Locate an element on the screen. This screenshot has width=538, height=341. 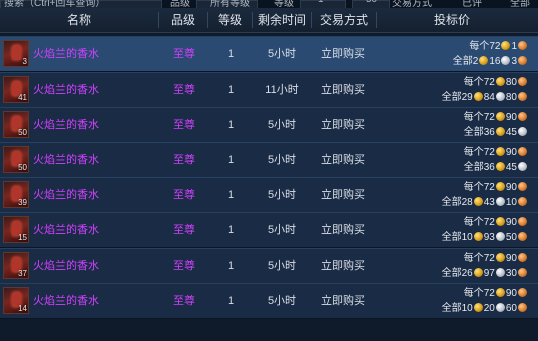
listing-row: 37 火焰兰的香水 至尊 1 5小时 立即购买 每个72 90 全部26 97 30 is located at coordinates (269, 266).